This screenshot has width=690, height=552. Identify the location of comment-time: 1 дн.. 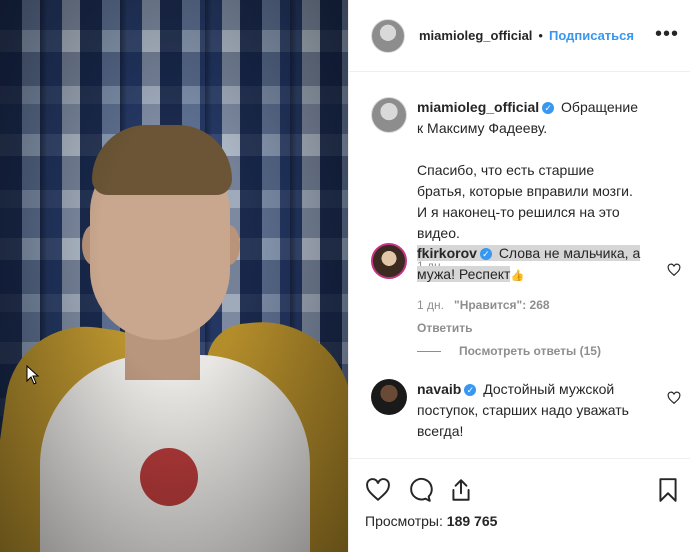
(430, 305).